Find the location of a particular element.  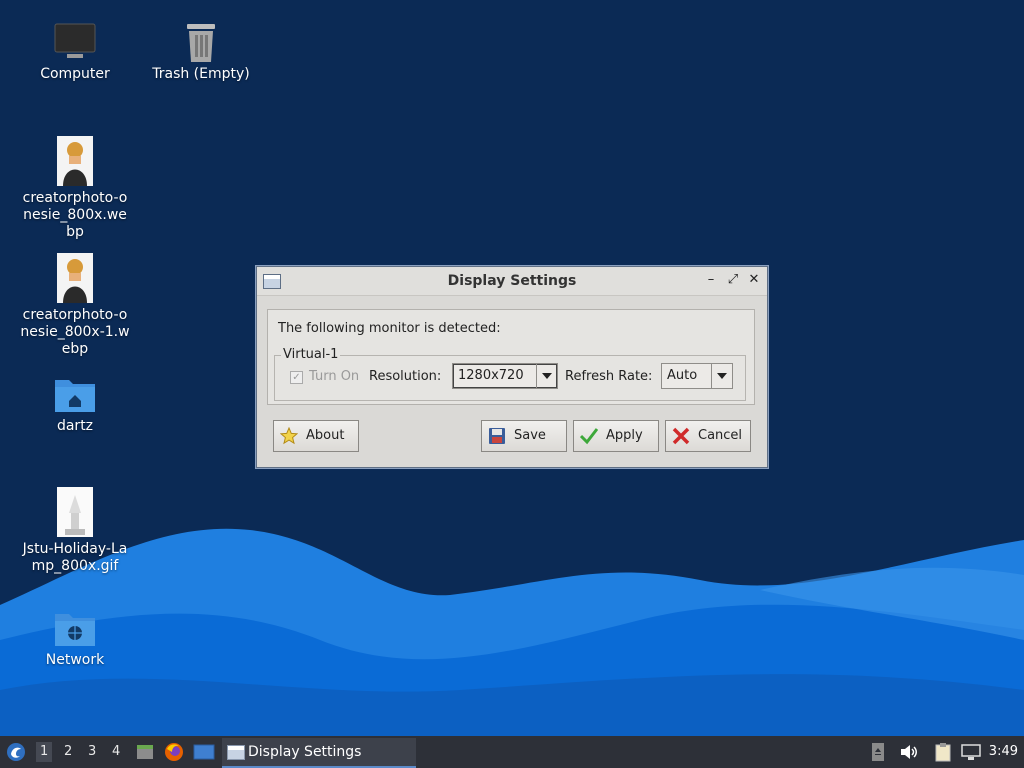

desktop-icon-label: Jstu-Holiday-Lamp_800x.gif is located at coordinates (75, 557).